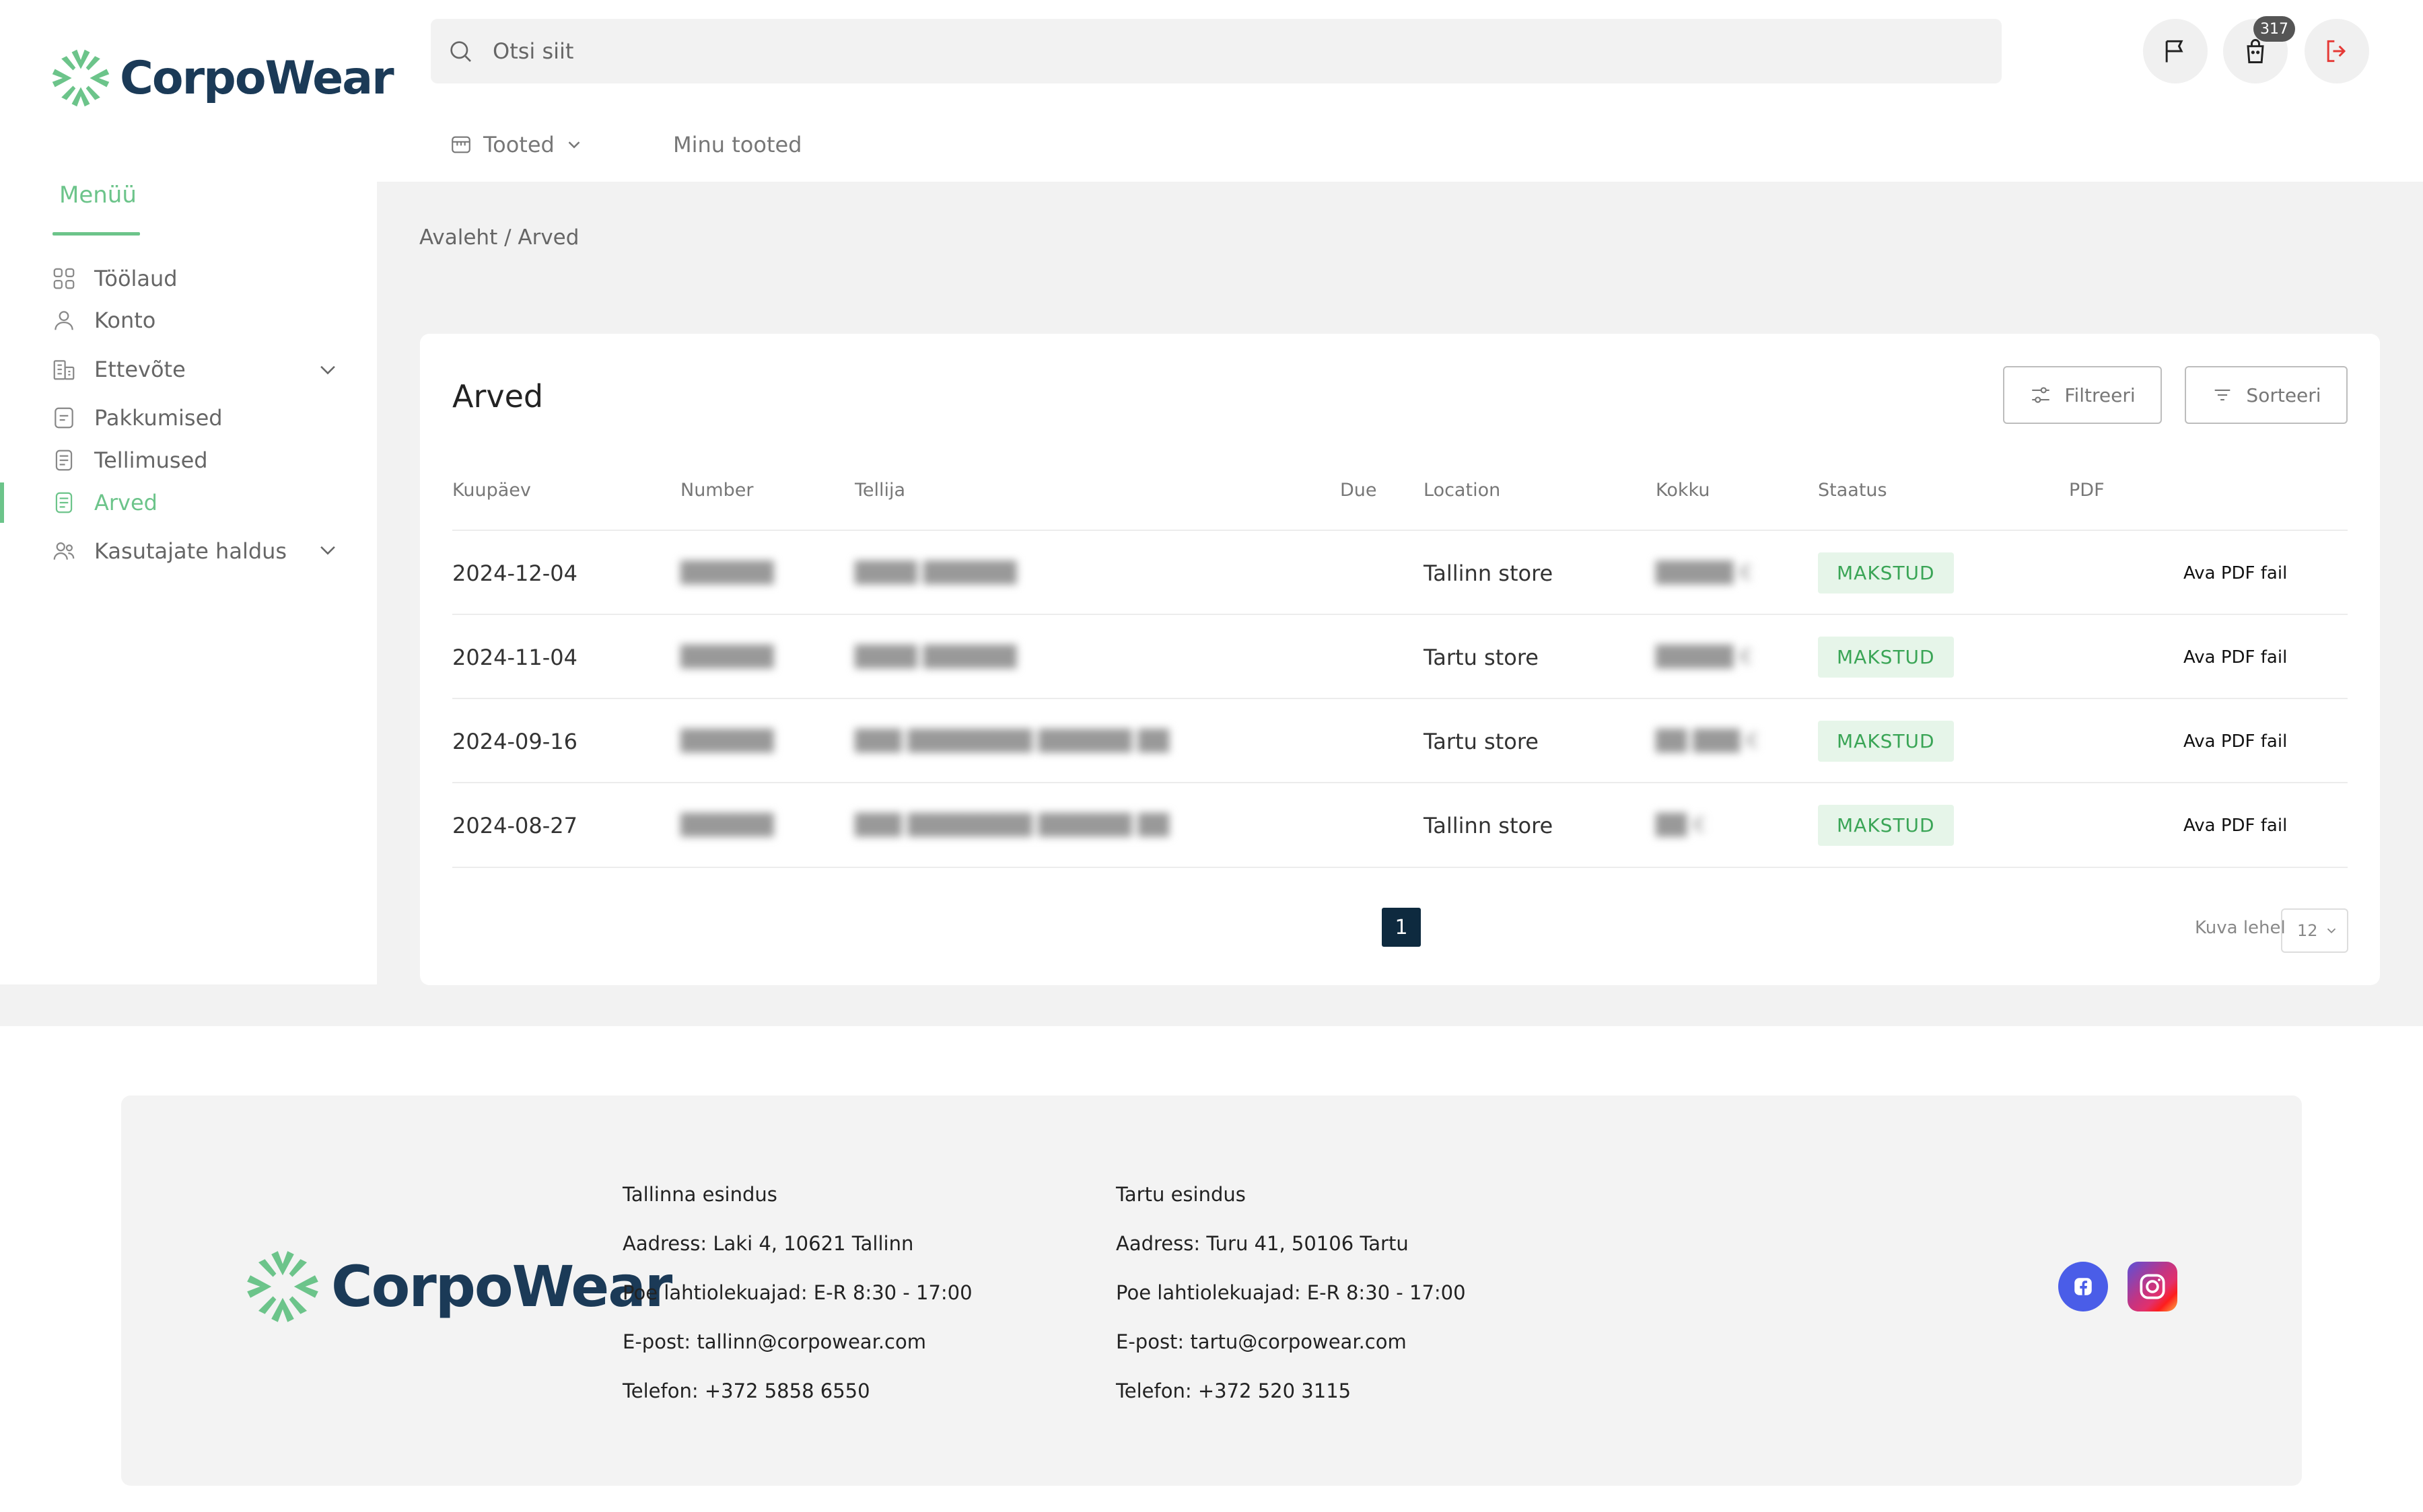 The image size is (2423, 1512). I want to click on row-total-redacted: ██ ███ €, so click(1707, 741).